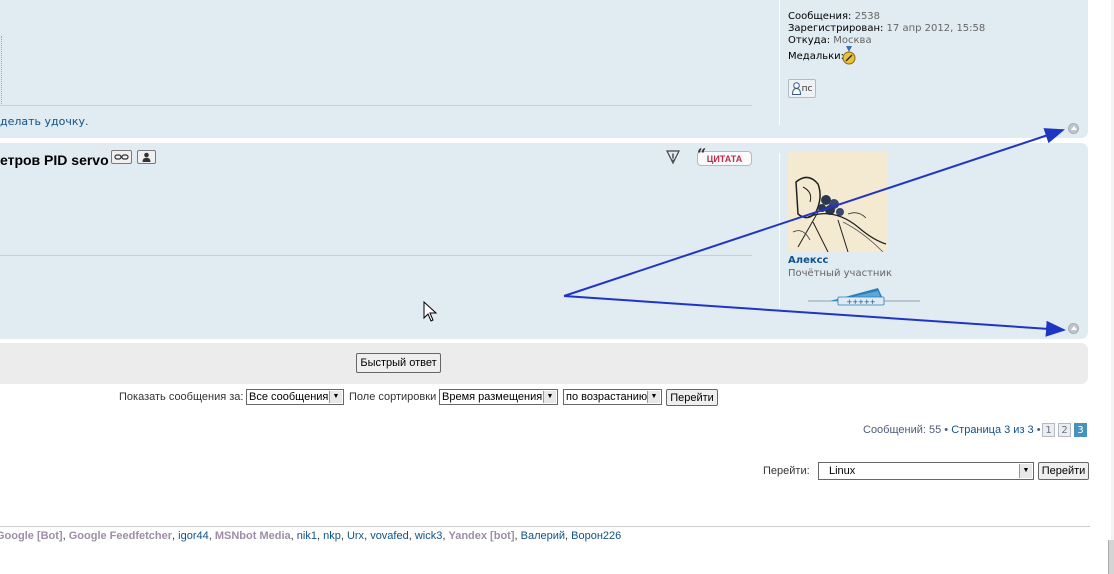 The image size is (1114, 574). Describe the element at coordinates (842, 471) in the screenshot. I see `jump-value: Linux` at that location.